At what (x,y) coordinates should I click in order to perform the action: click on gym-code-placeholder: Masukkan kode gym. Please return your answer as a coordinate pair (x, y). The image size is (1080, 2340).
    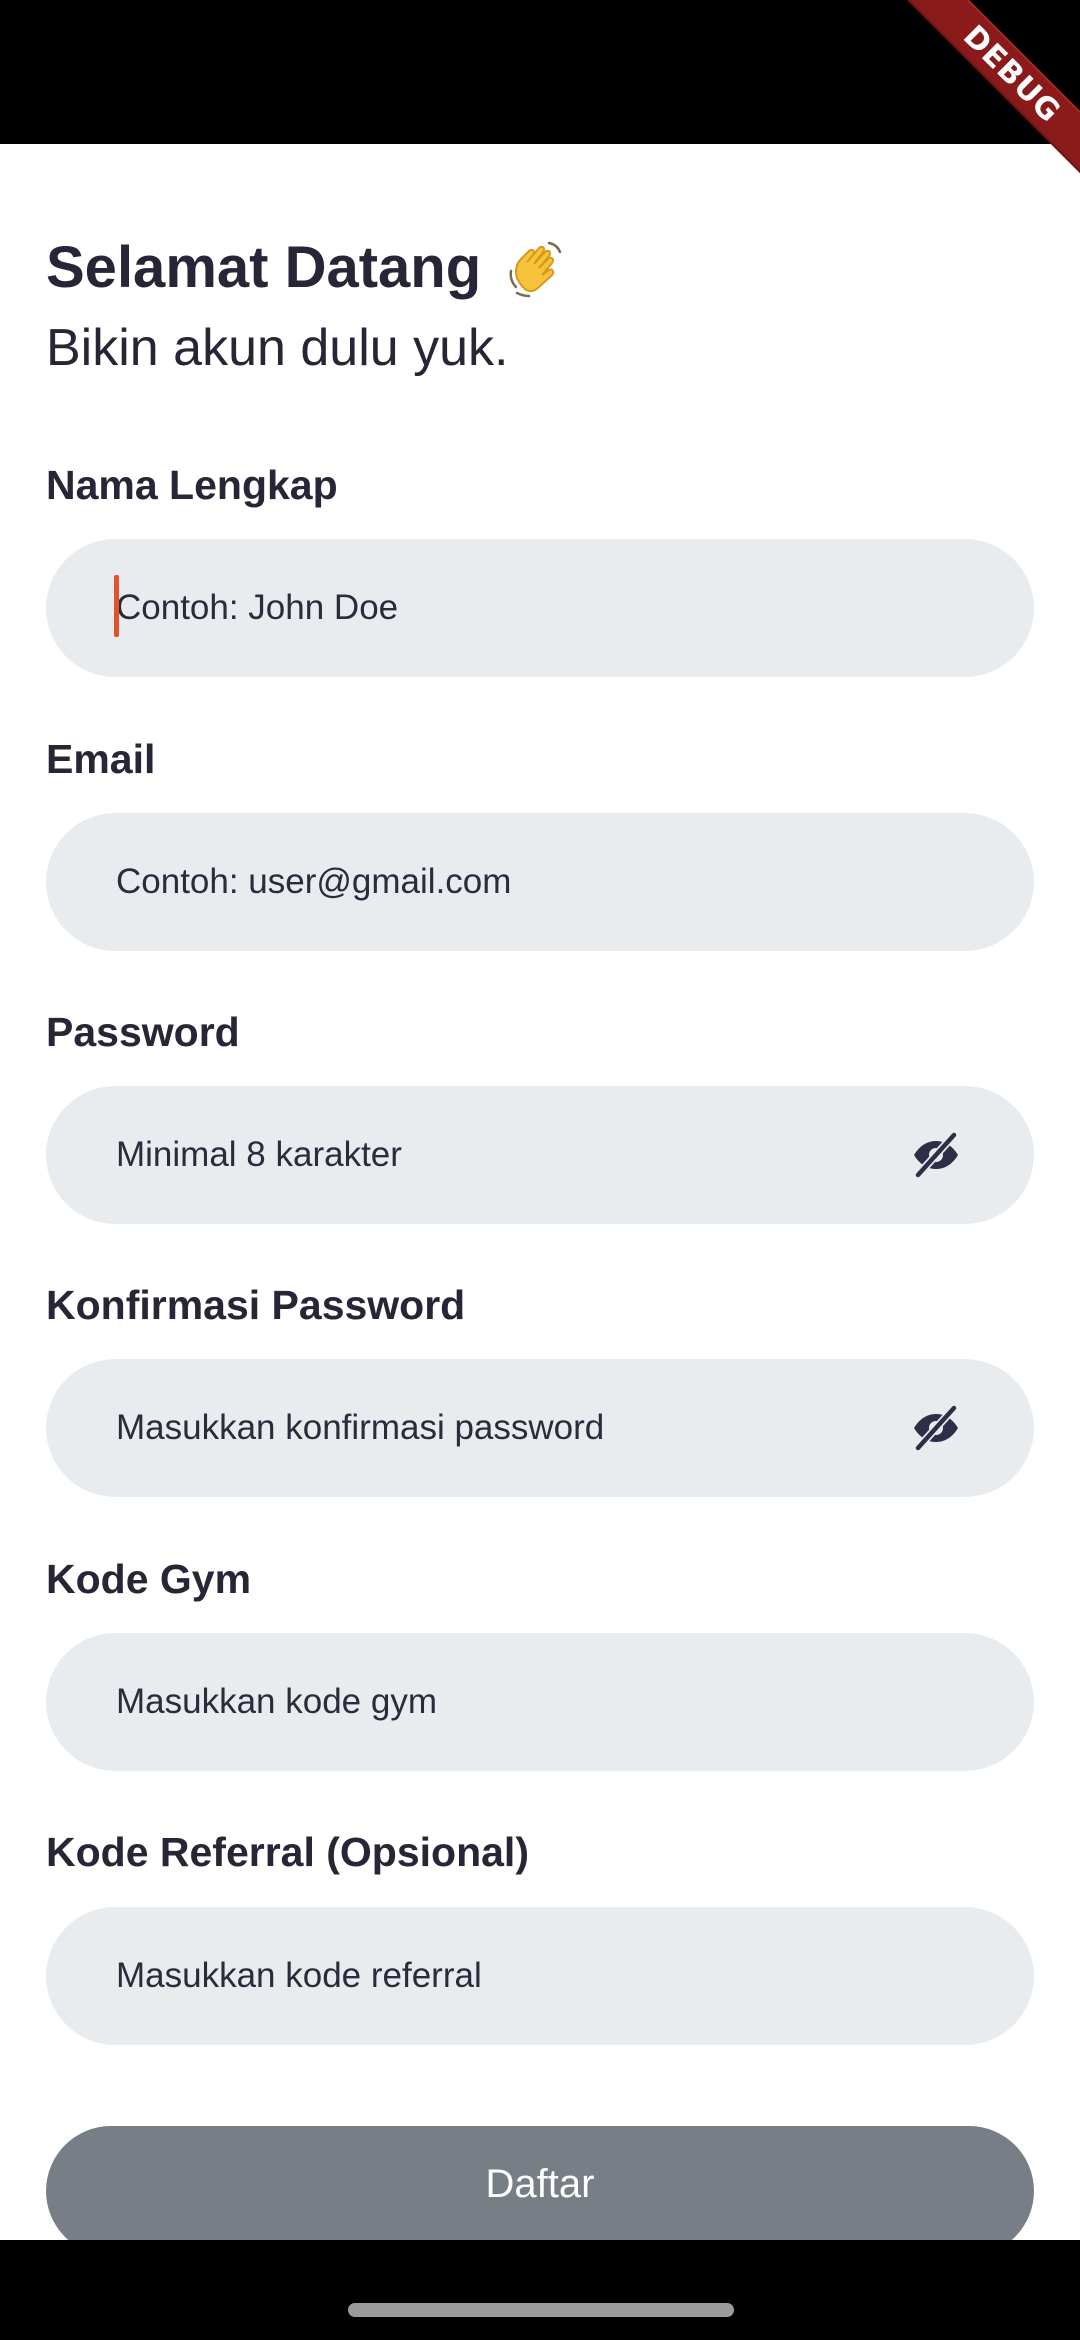
    Looking at the image, I should click on (276, 1701).